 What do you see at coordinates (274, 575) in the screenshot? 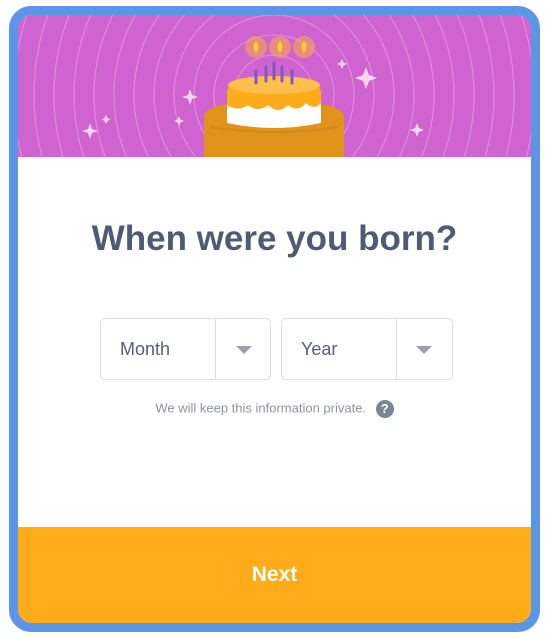
I see `next-button: Next` at bounding box center [274, 575].